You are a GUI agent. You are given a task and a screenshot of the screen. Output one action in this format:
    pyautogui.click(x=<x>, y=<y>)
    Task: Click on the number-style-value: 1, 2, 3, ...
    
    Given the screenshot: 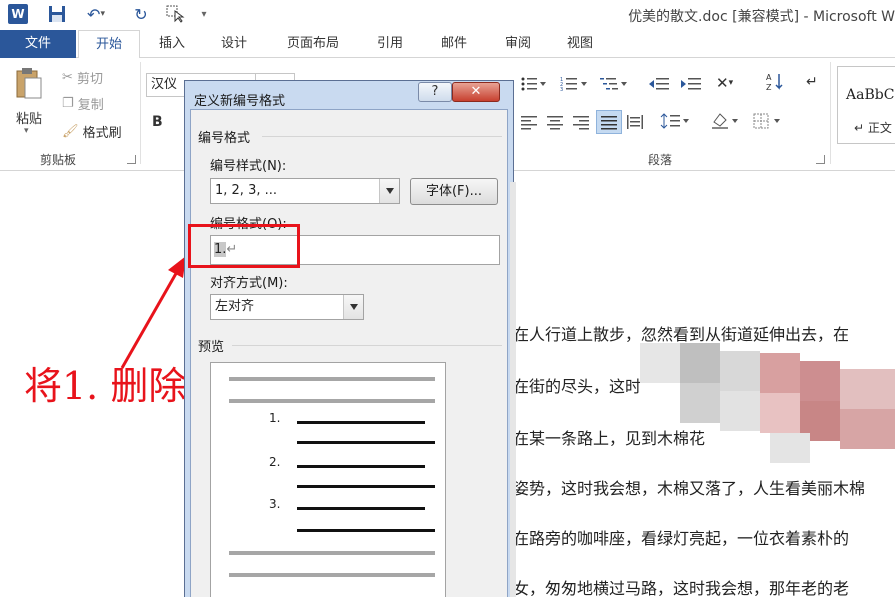 What is the action you would take?
    pyautogui.click(x=246, y=190)
    